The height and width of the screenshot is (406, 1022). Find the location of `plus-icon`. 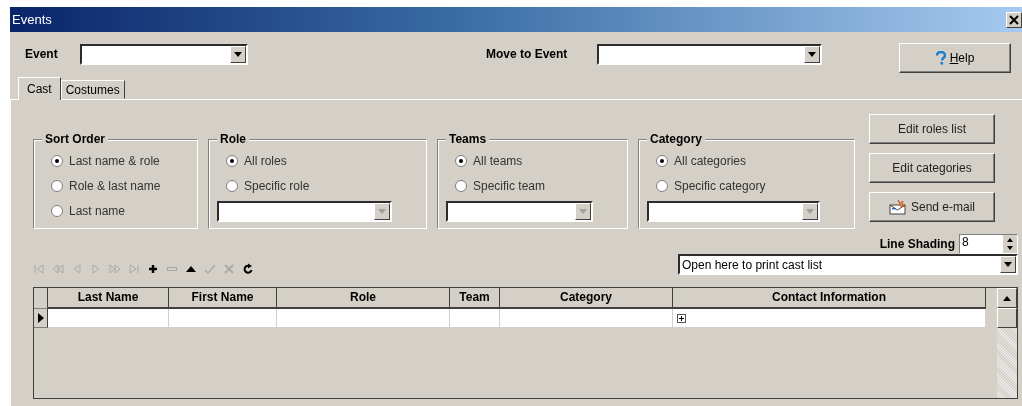

plus-icon is located at coordinates (153, 268).